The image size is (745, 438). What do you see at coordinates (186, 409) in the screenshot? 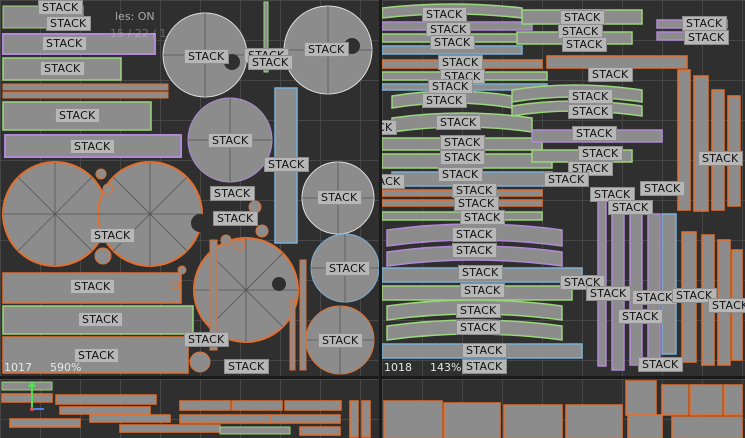
I see `uv-shells-bottom-left` at bounding box center [186, 409].